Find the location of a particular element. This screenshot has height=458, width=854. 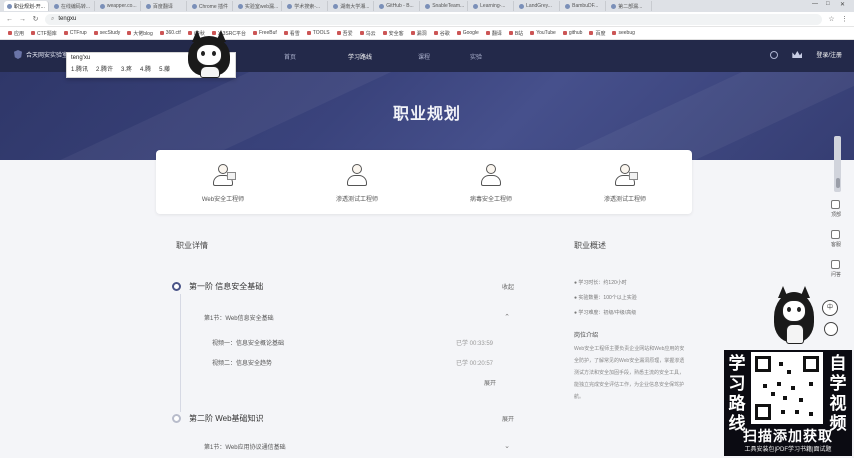

faq-button: 问答 is located at coordinates (836, 269).